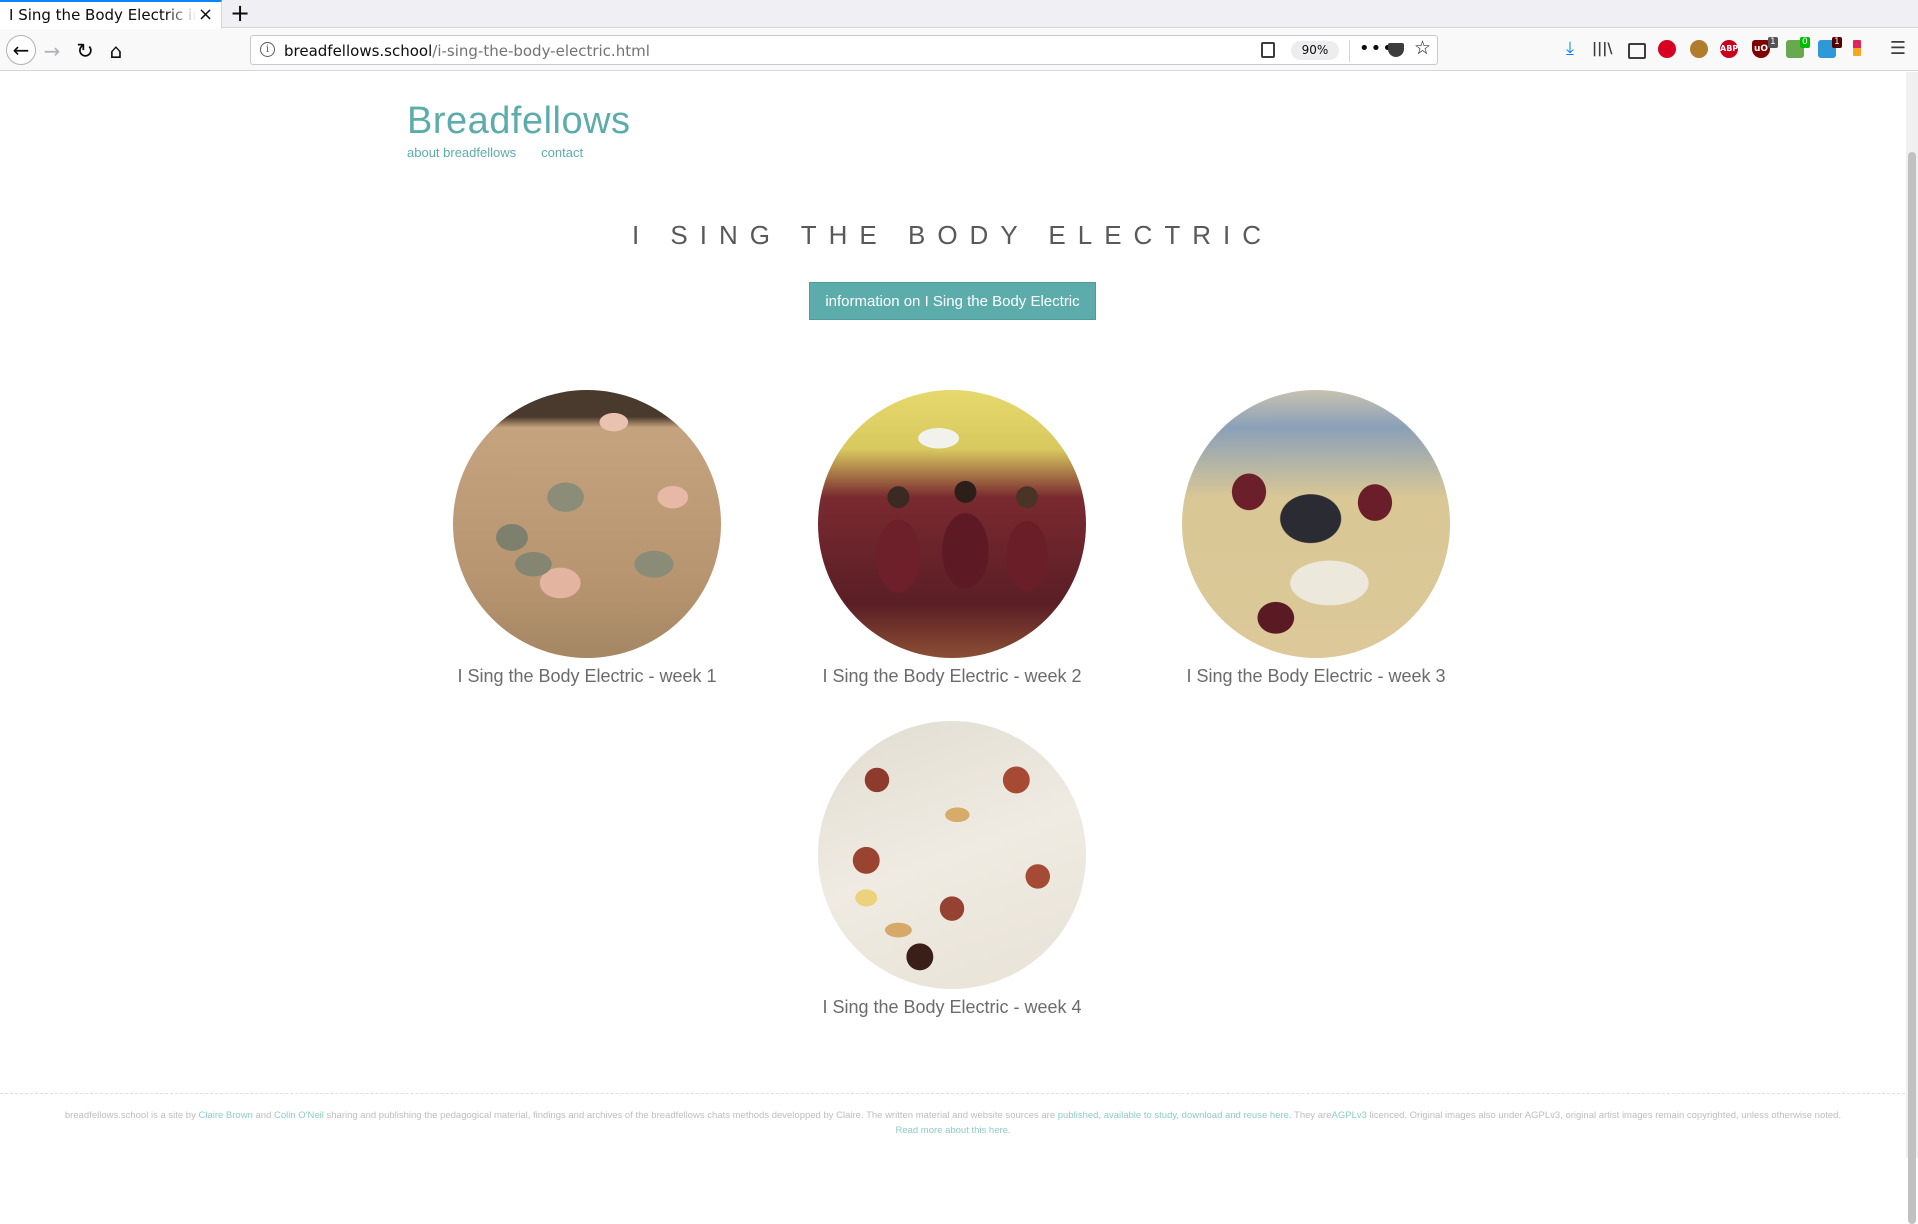 This screenshot has width=1918, height=1224. What do you see at coordinates (181, 15) in the screenshot?
I see `tab-title-fade` at bounding box center [181, 15].